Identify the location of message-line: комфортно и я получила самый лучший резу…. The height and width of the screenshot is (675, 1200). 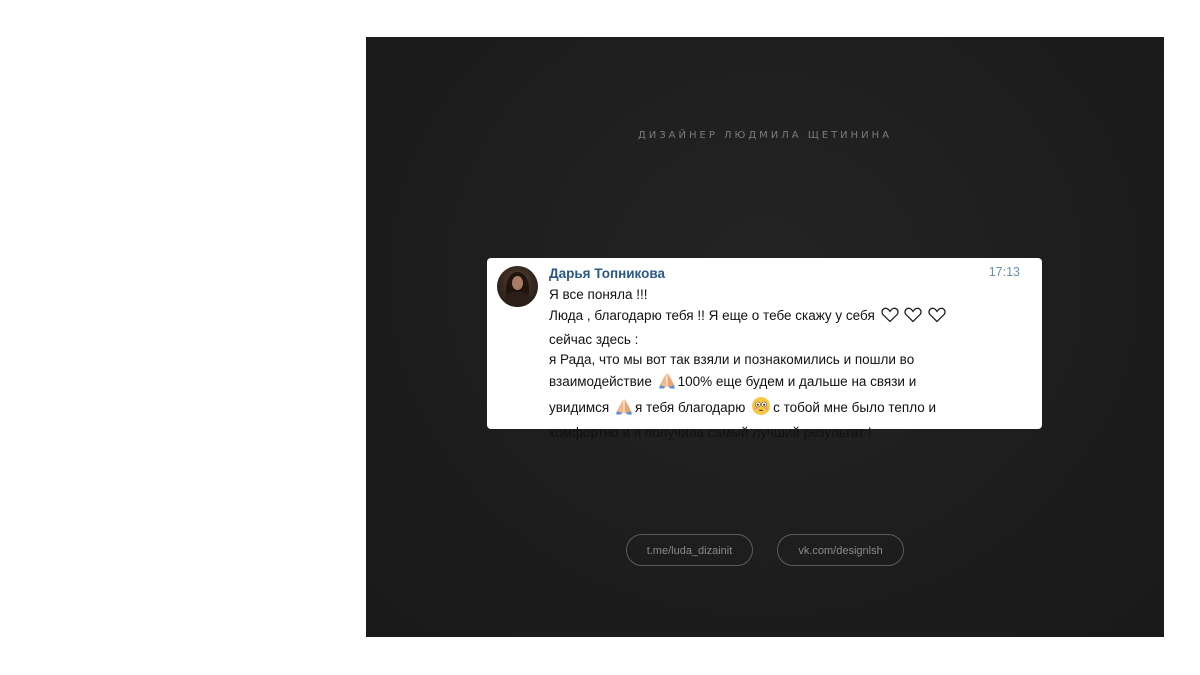
(710, 432).